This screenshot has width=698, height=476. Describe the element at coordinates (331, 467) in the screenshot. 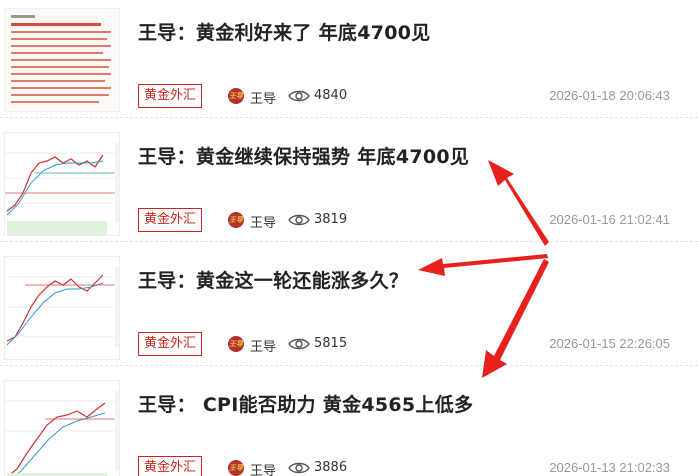

I see `view-count: 3886` at that location.